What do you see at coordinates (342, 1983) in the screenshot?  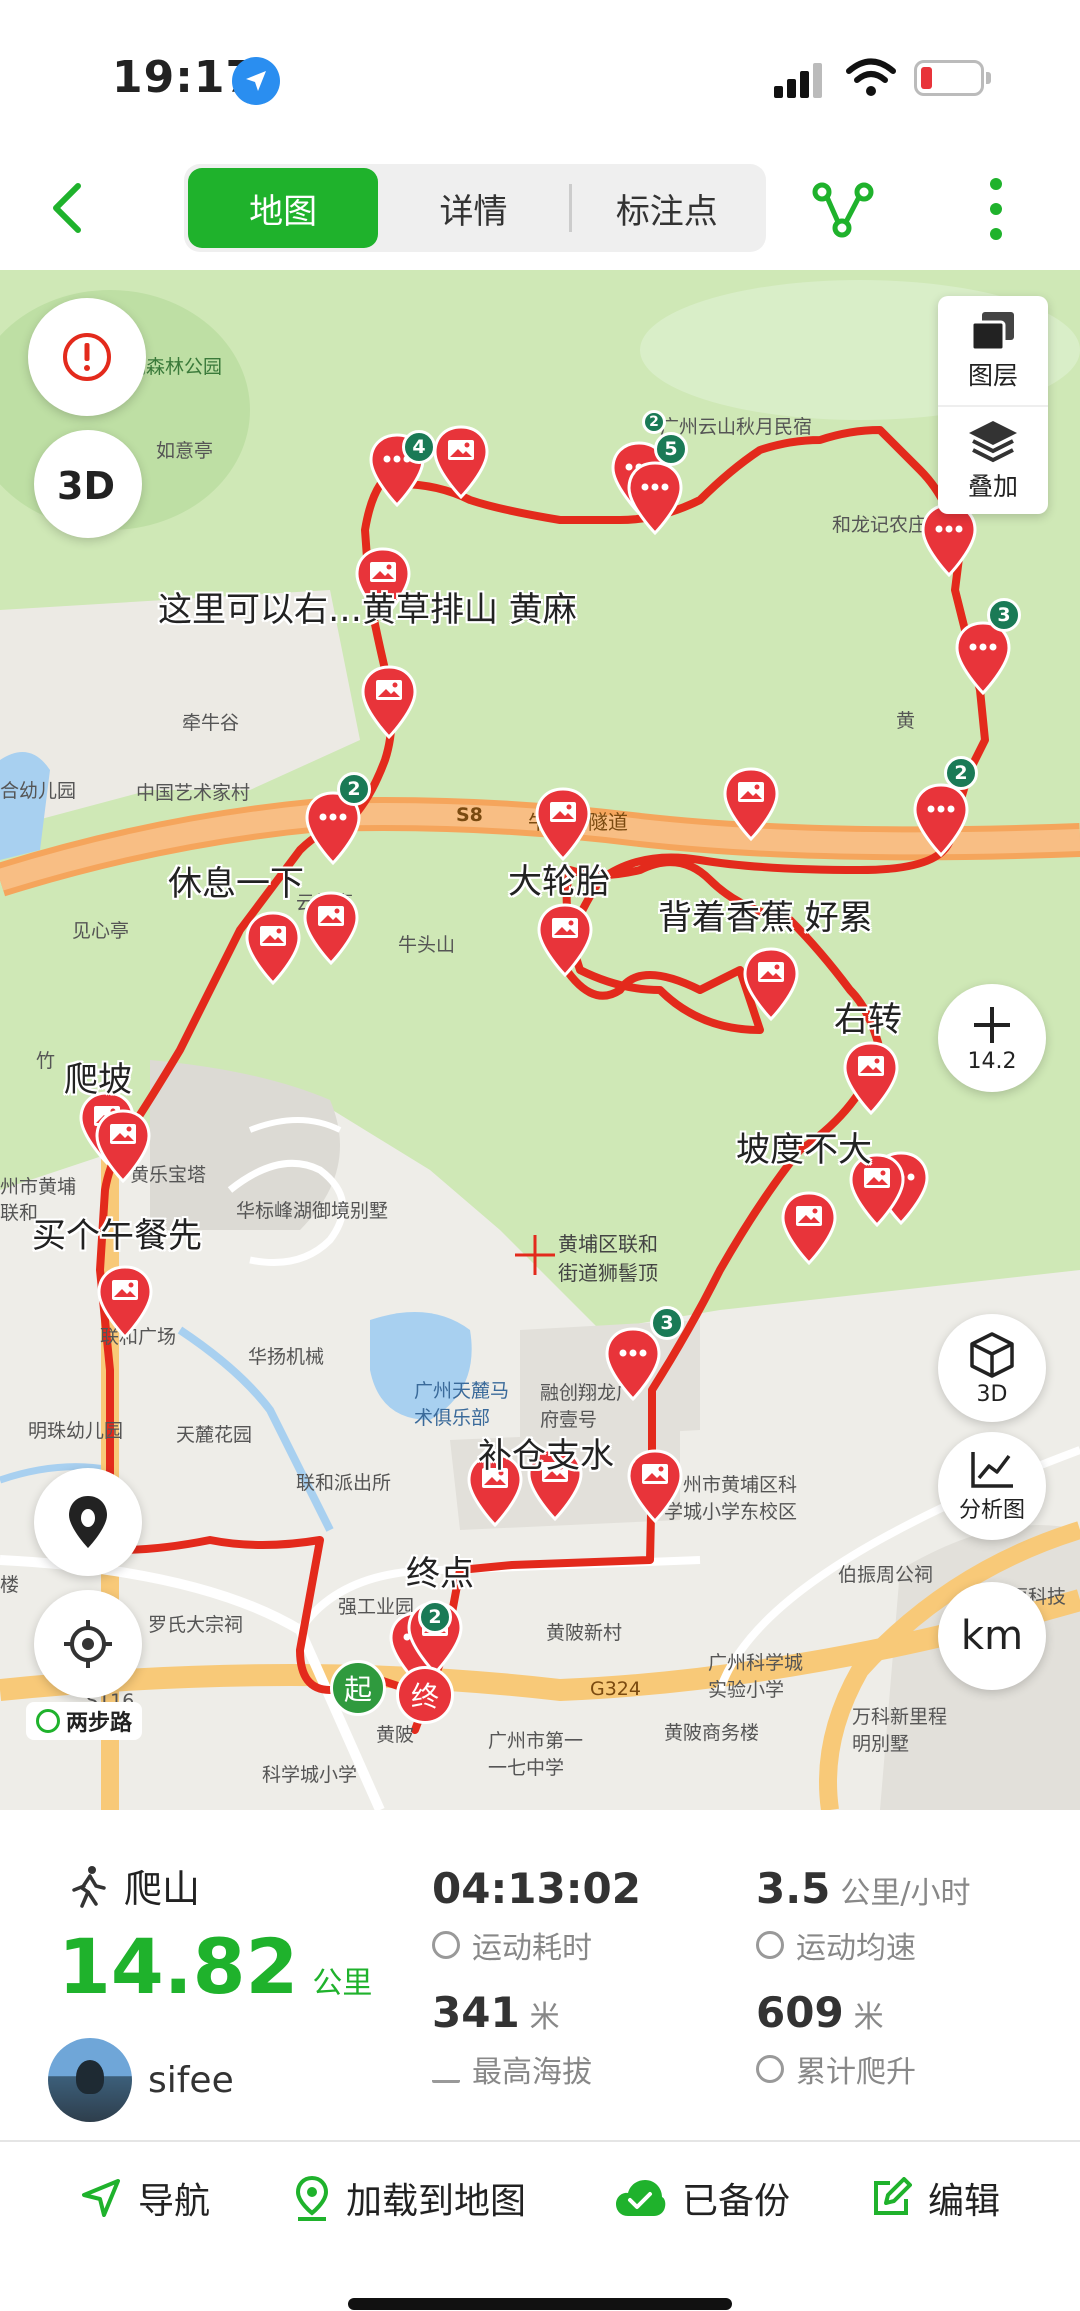 I see `distance-unit: 公里` at bounding box center [342, 1983].